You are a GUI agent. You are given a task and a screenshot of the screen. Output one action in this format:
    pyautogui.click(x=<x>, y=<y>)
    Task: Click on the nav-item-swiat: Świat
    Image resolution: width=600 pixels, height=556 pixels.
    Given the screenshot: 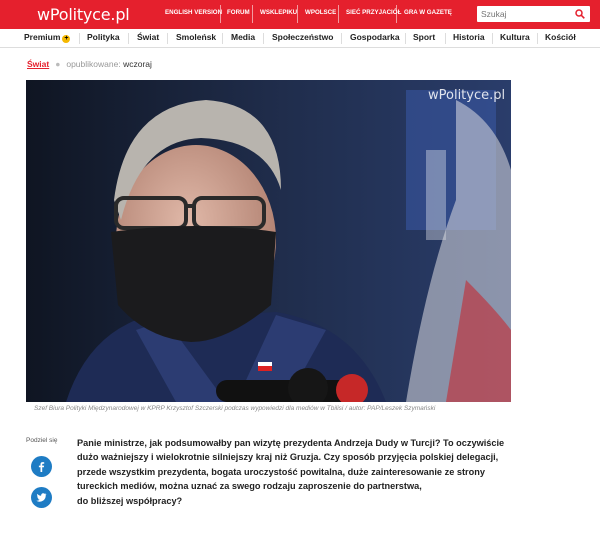 What is the action you would take?
    pyautogui.click(x=148, y=37)
    